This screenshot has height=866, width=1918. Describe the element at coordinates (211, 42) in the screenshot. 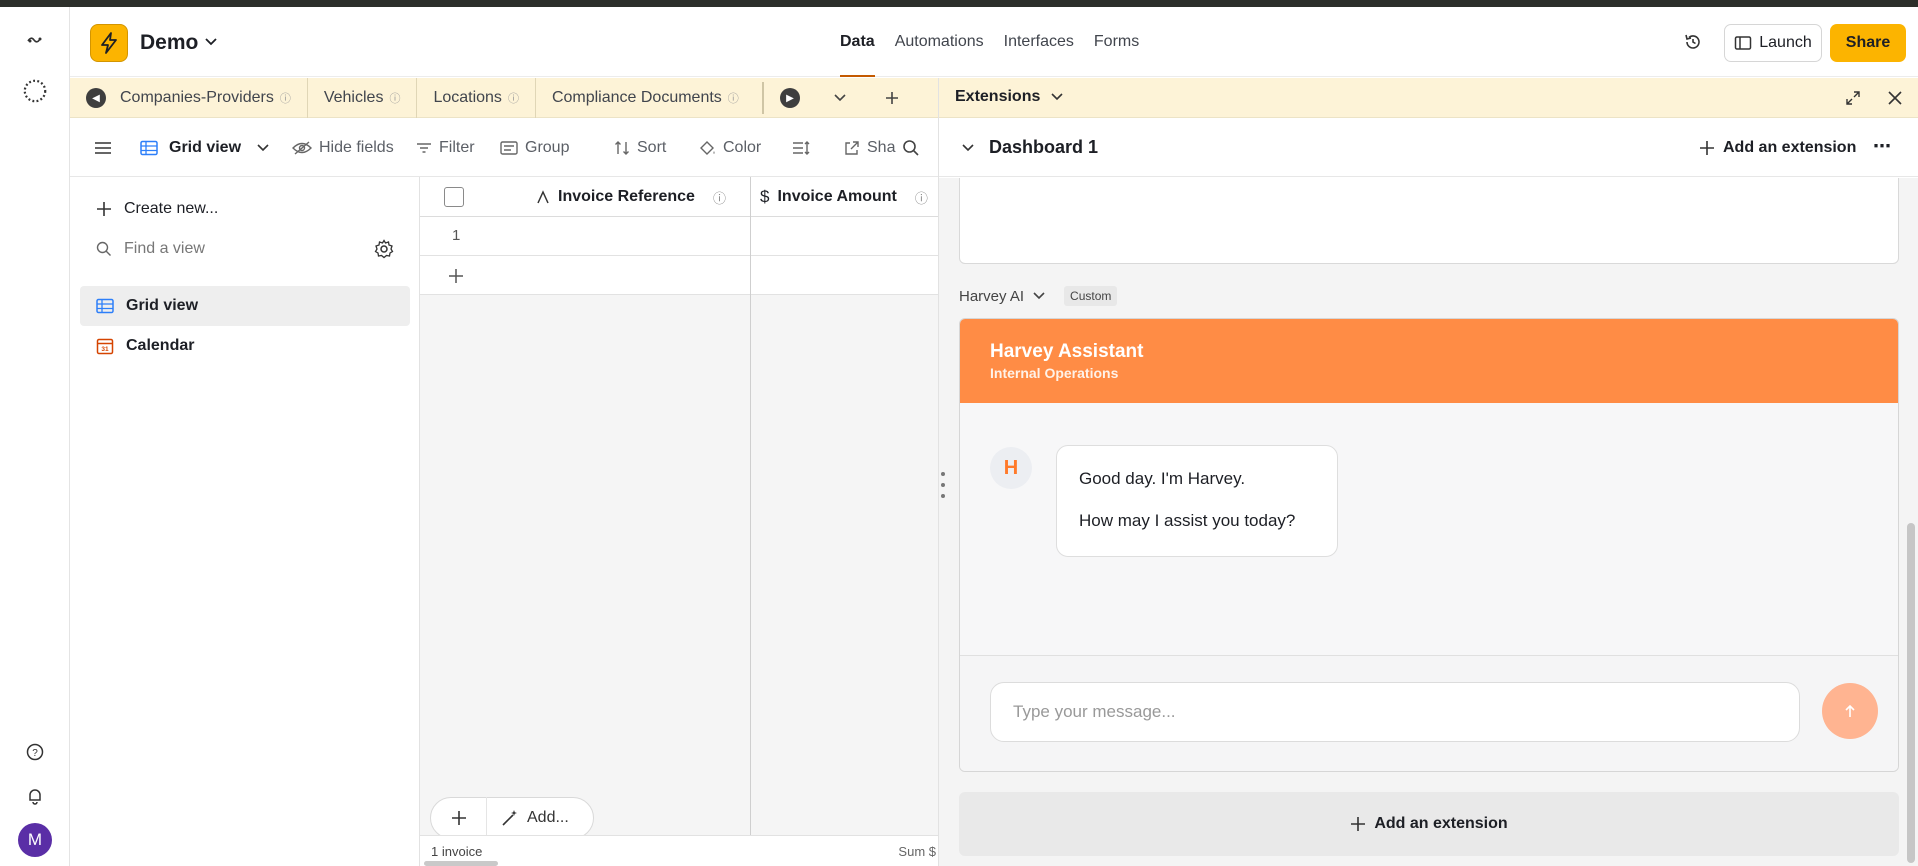

I see `base-menu-chevron-icon` at that location.